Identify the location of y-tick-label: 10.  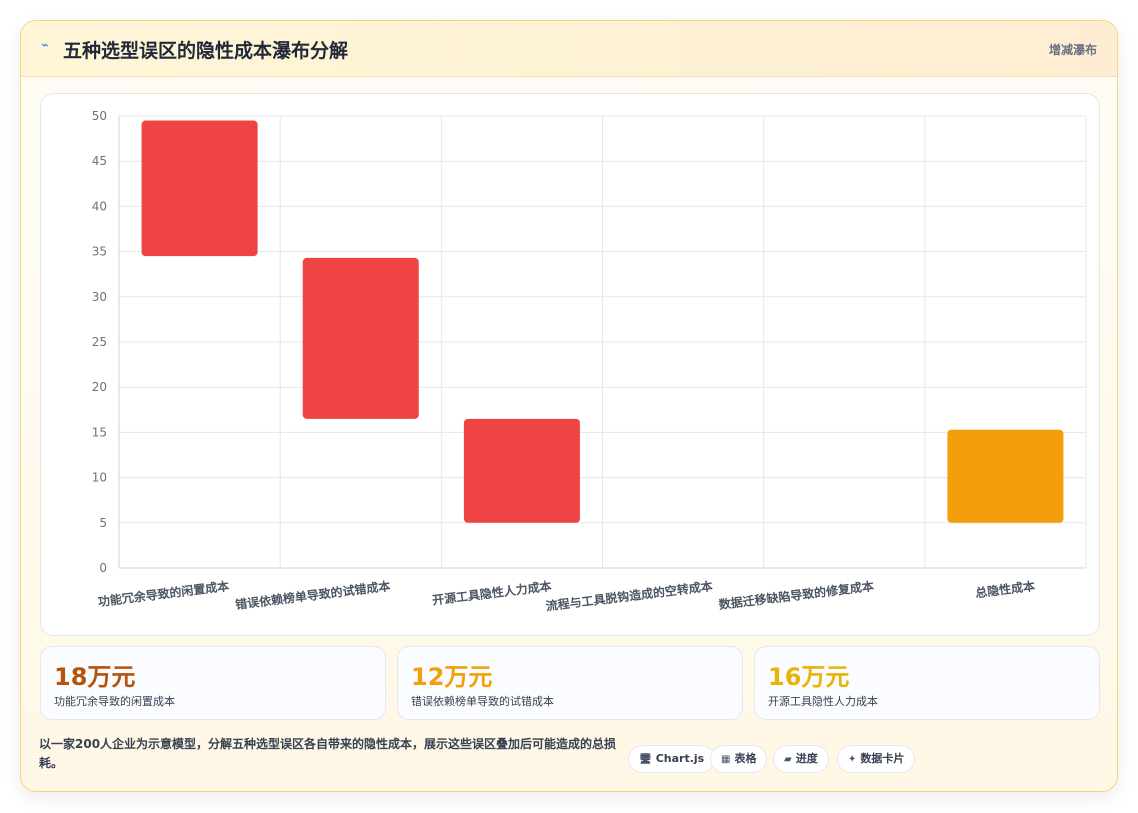
(99, 478).